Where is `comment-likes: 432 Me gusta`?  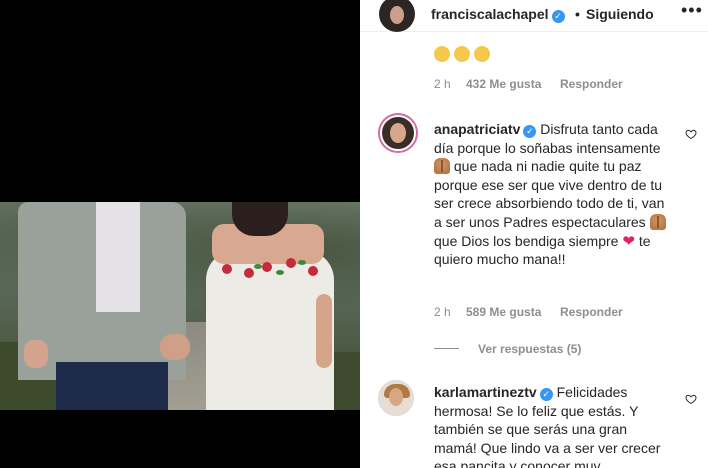 comment-likes: 432 Me gusta is located at coordinates (503, 84).